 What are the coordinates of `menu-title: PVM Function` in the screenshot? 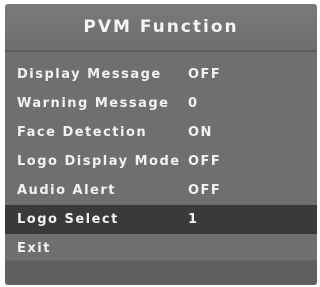 It's located at (161, 27).